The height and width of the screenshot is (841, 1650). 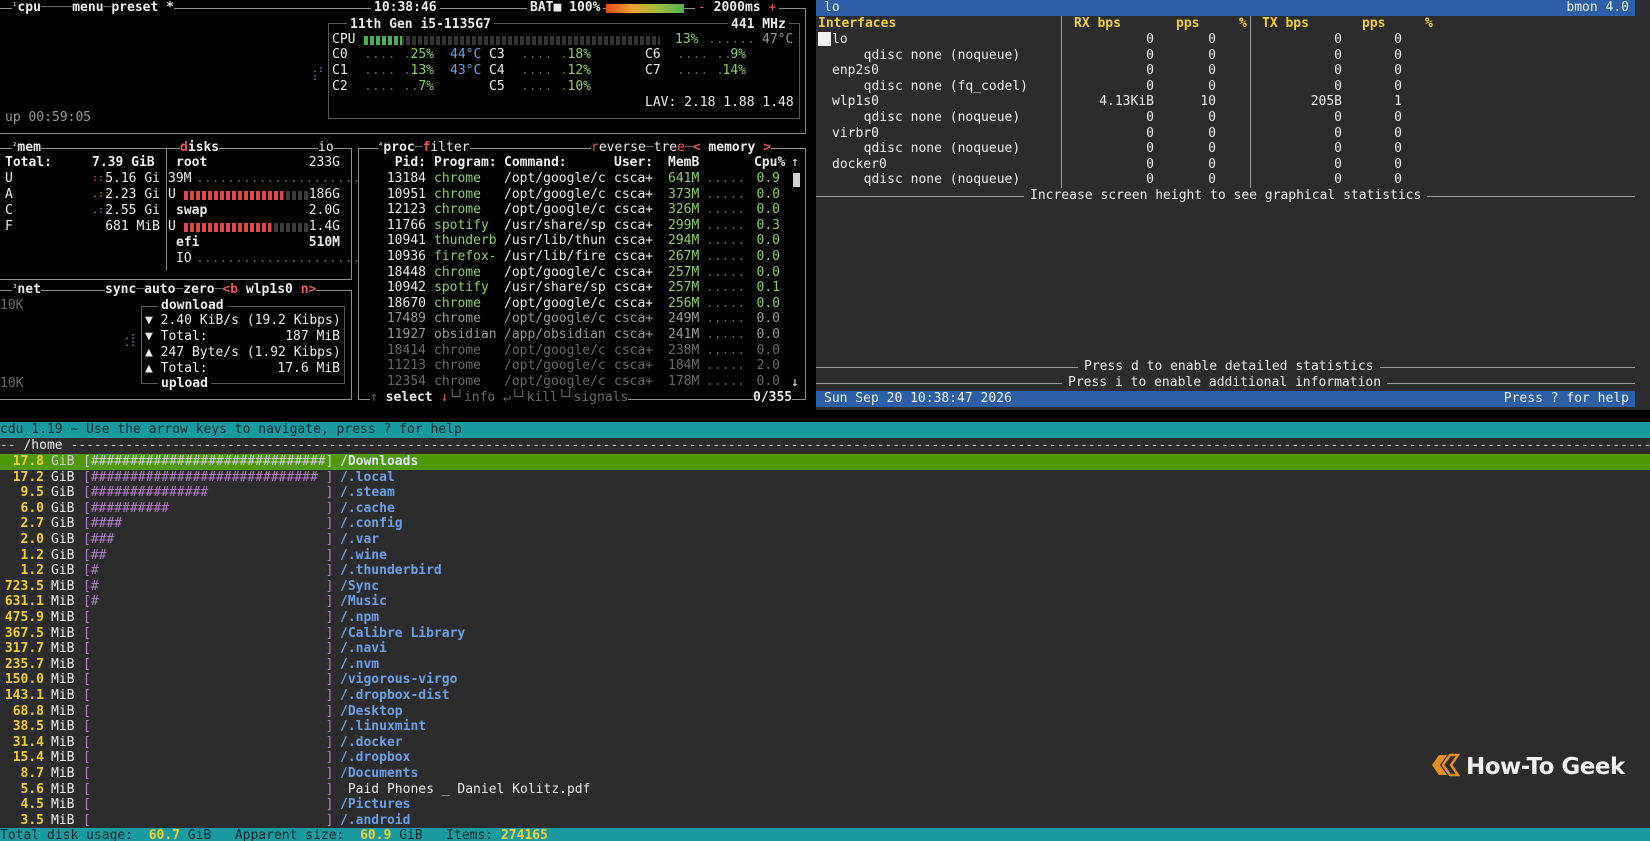 I want to click on directory-row: 143.1 MiB [ ] /.dropbox-dist, so click(x=825, y=696).